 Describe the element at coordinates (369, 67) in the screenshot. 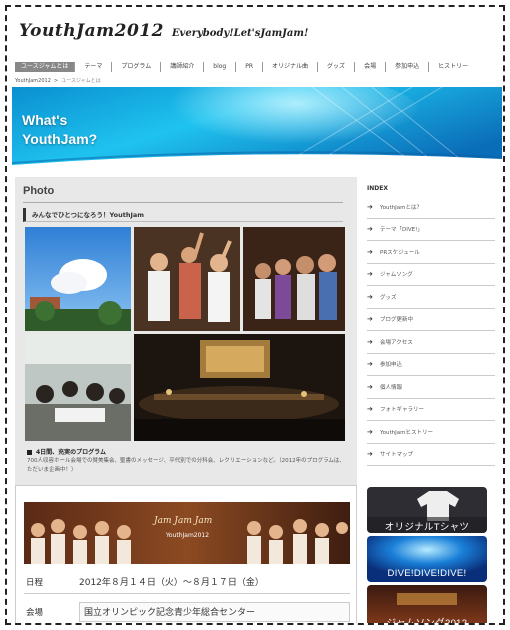

I see `nav-item-venue: 会場` at that location.